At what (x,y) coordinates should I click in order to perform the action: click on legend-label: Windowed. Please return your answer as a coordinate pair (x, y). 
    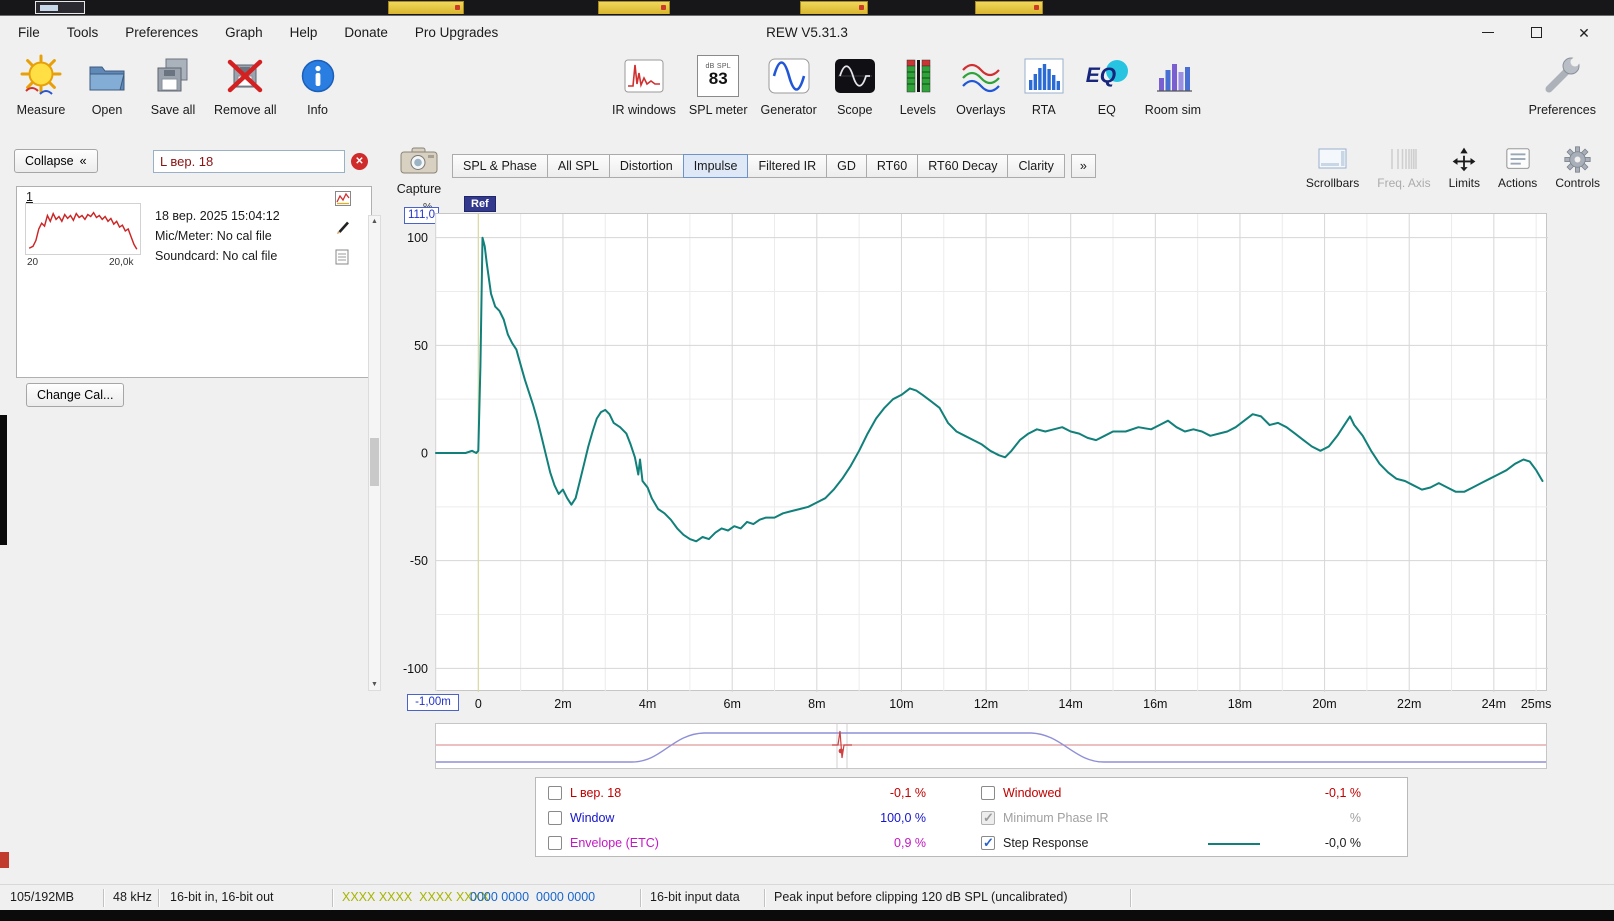
    Looking at the image, I should click on (1032, 793).